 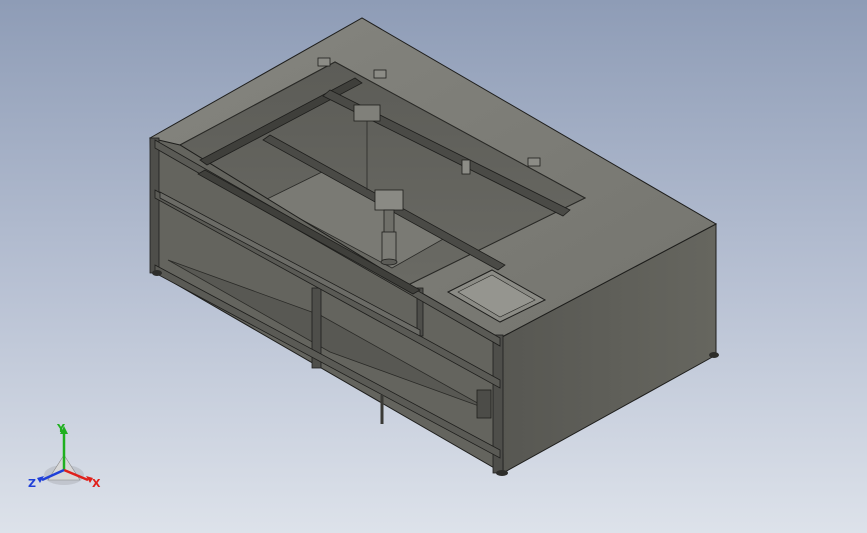 What do you see at coordinates (61, 428) in the screenshot?
I see `y-axis-label: Y` at bounding box center [61, 428].